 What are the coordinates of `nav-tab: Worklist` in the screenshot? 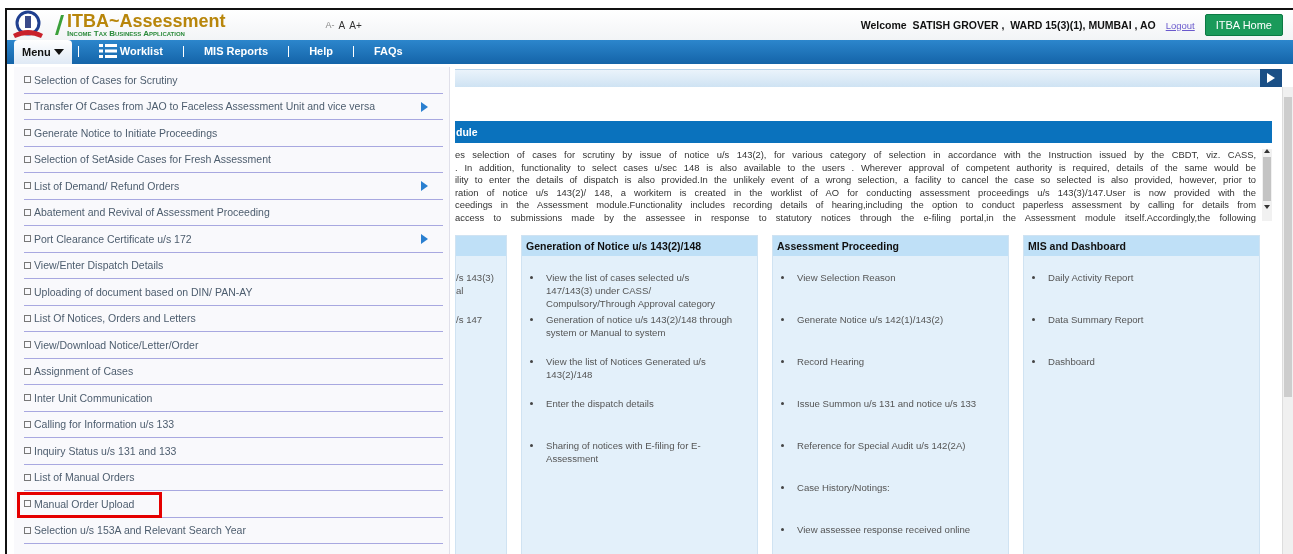 It's located at (130, 51).